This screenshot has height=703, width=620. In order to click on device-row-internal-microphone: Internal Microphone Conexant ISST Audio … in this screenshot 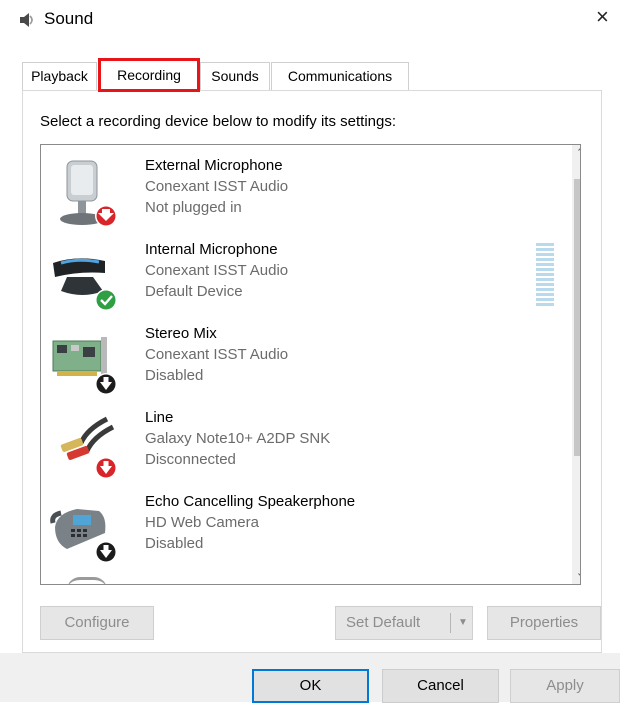, I will do `click(301, 277)`.